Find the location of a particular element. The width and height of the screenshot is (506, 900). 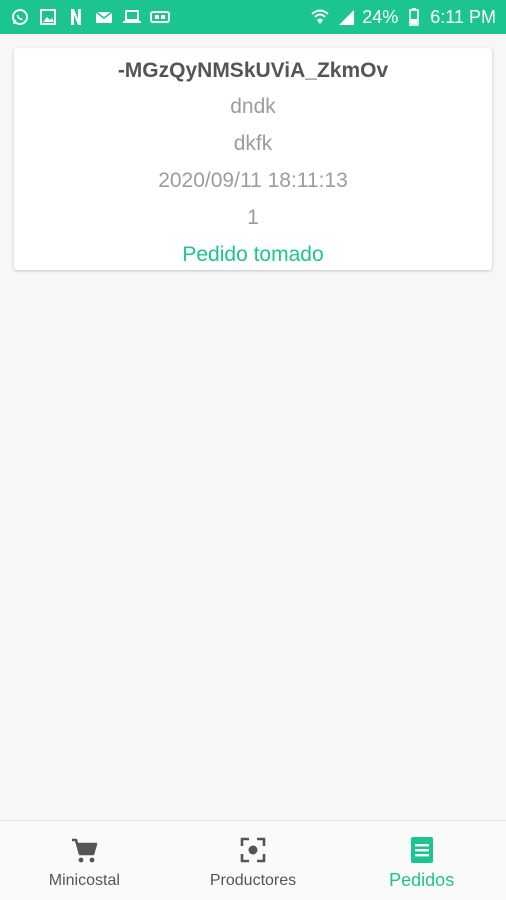

cart-icon is located at coordinates (84, 850).